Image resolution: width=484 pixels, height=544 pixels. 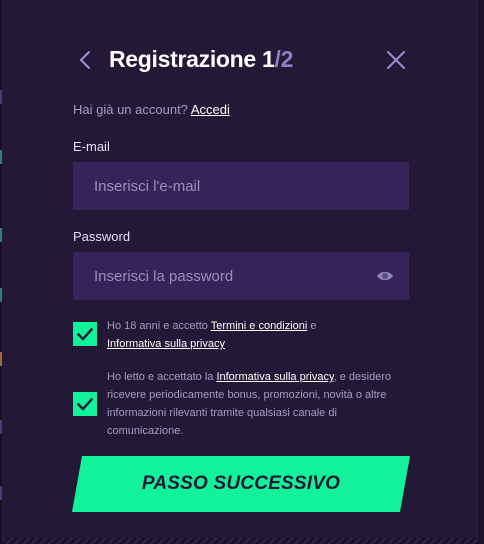 I want to click on consent-text: Ho 18 anni e accetto, so click(x=159, y=326).